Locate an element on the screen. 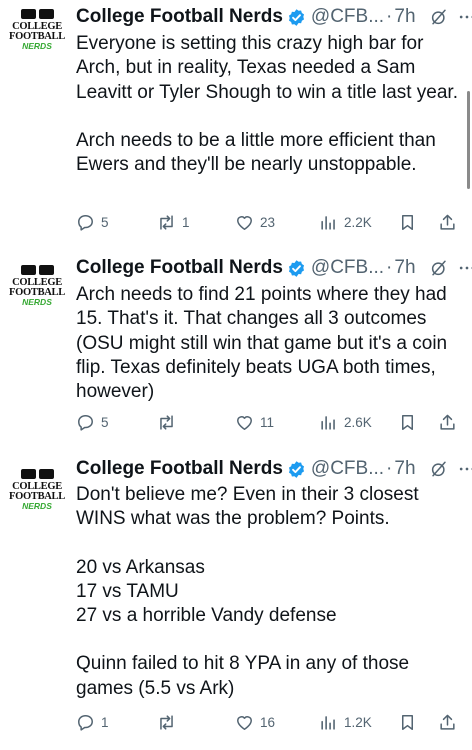 The height and width of the screenshot is (750, 472). views-count: 1.2K is located at coordinates (358, 722).